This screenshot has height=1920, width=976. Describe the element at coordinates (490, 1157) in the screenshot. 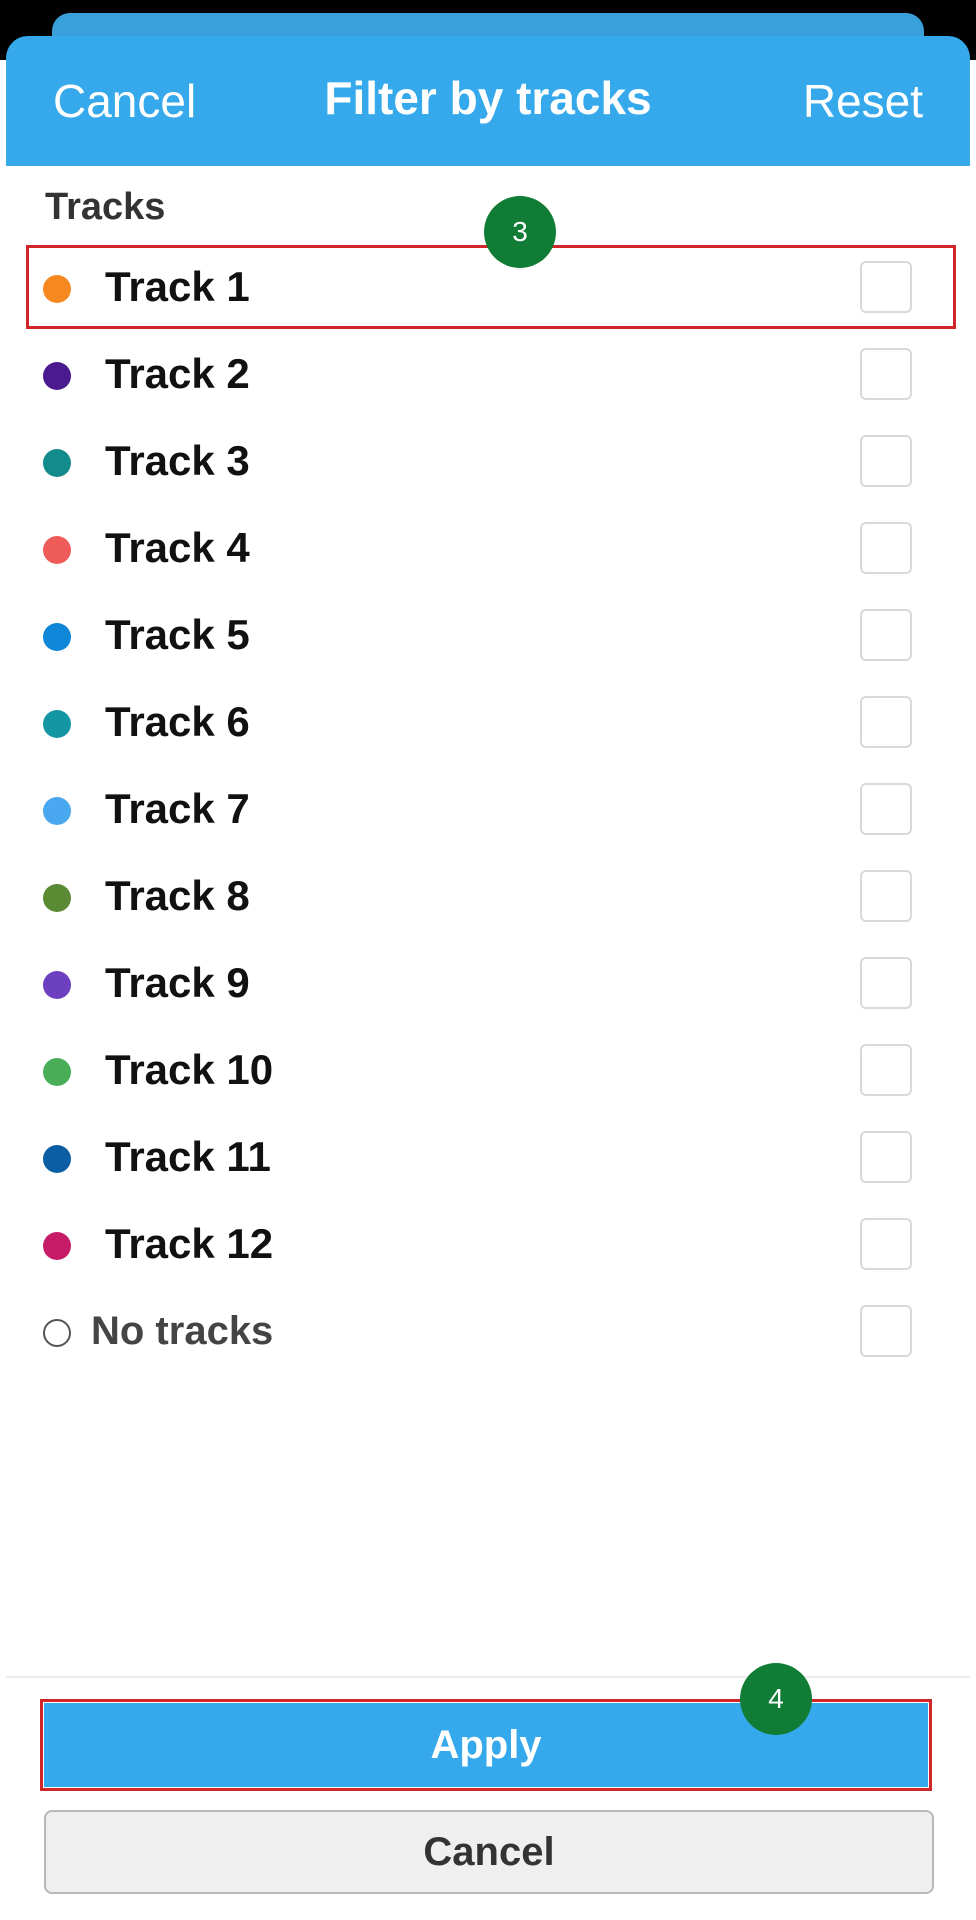

I see `track-row-11: Track 11` at that location.